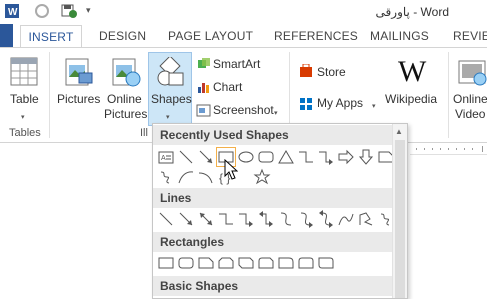  What do you see at coordinates (126, 73) in the screenshot?
I see `online-pictures-icon` at bounding box center [126, 73].